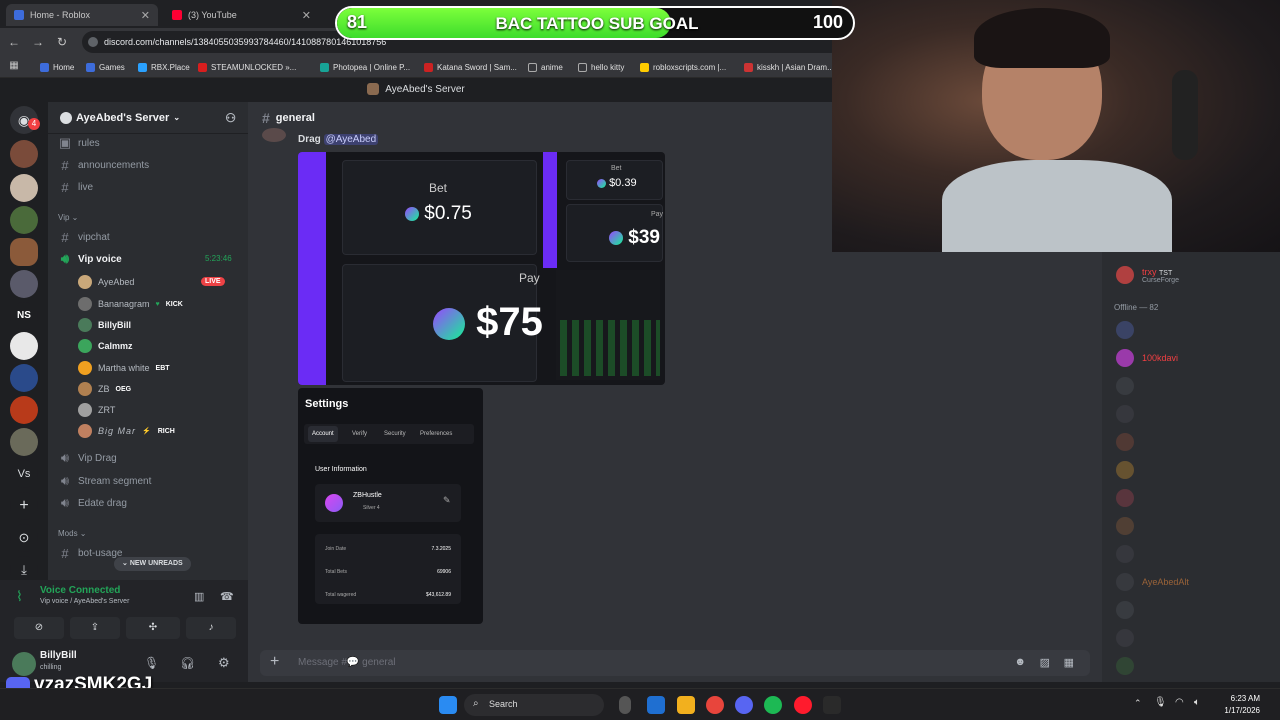 Image resolution: width=1280 pixels, height=720 pixels. What do you see at coordinates (1230, 710) in the screenshot?
I see `clock-date: 1/17/2026` at bounding box center [1230, 710].